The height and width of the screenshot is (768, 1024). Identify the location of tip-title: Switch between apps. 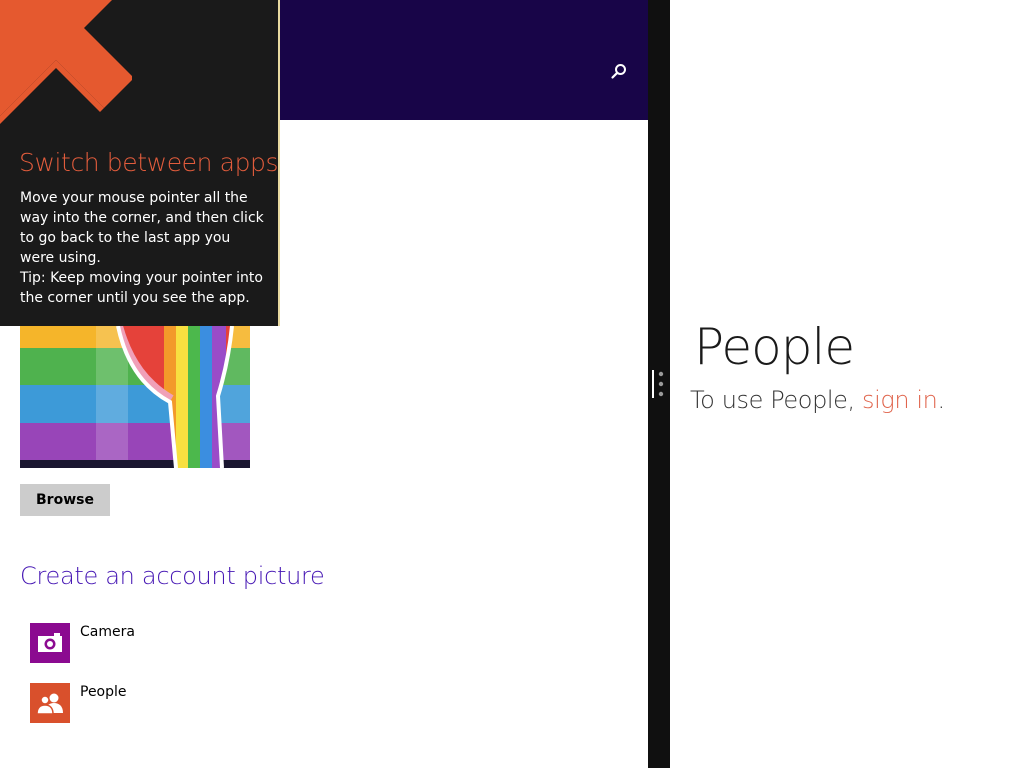
(149, 162).